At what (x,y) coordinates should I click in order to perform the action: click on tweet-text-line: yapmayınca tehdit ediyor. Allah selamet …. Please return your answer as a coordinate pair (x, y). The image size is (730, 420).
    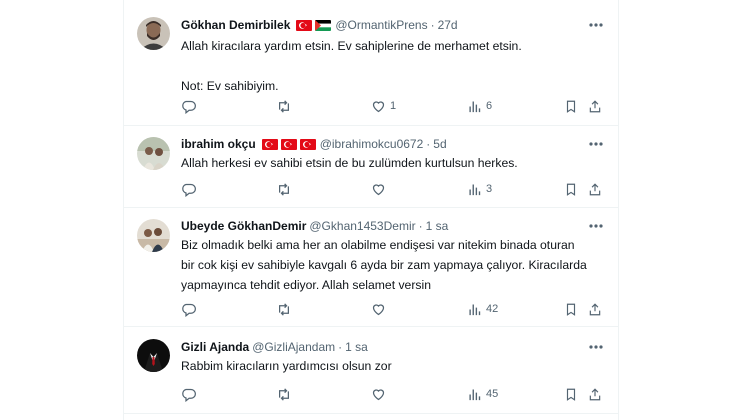
    Looking at the image, I should click on (306, 285).